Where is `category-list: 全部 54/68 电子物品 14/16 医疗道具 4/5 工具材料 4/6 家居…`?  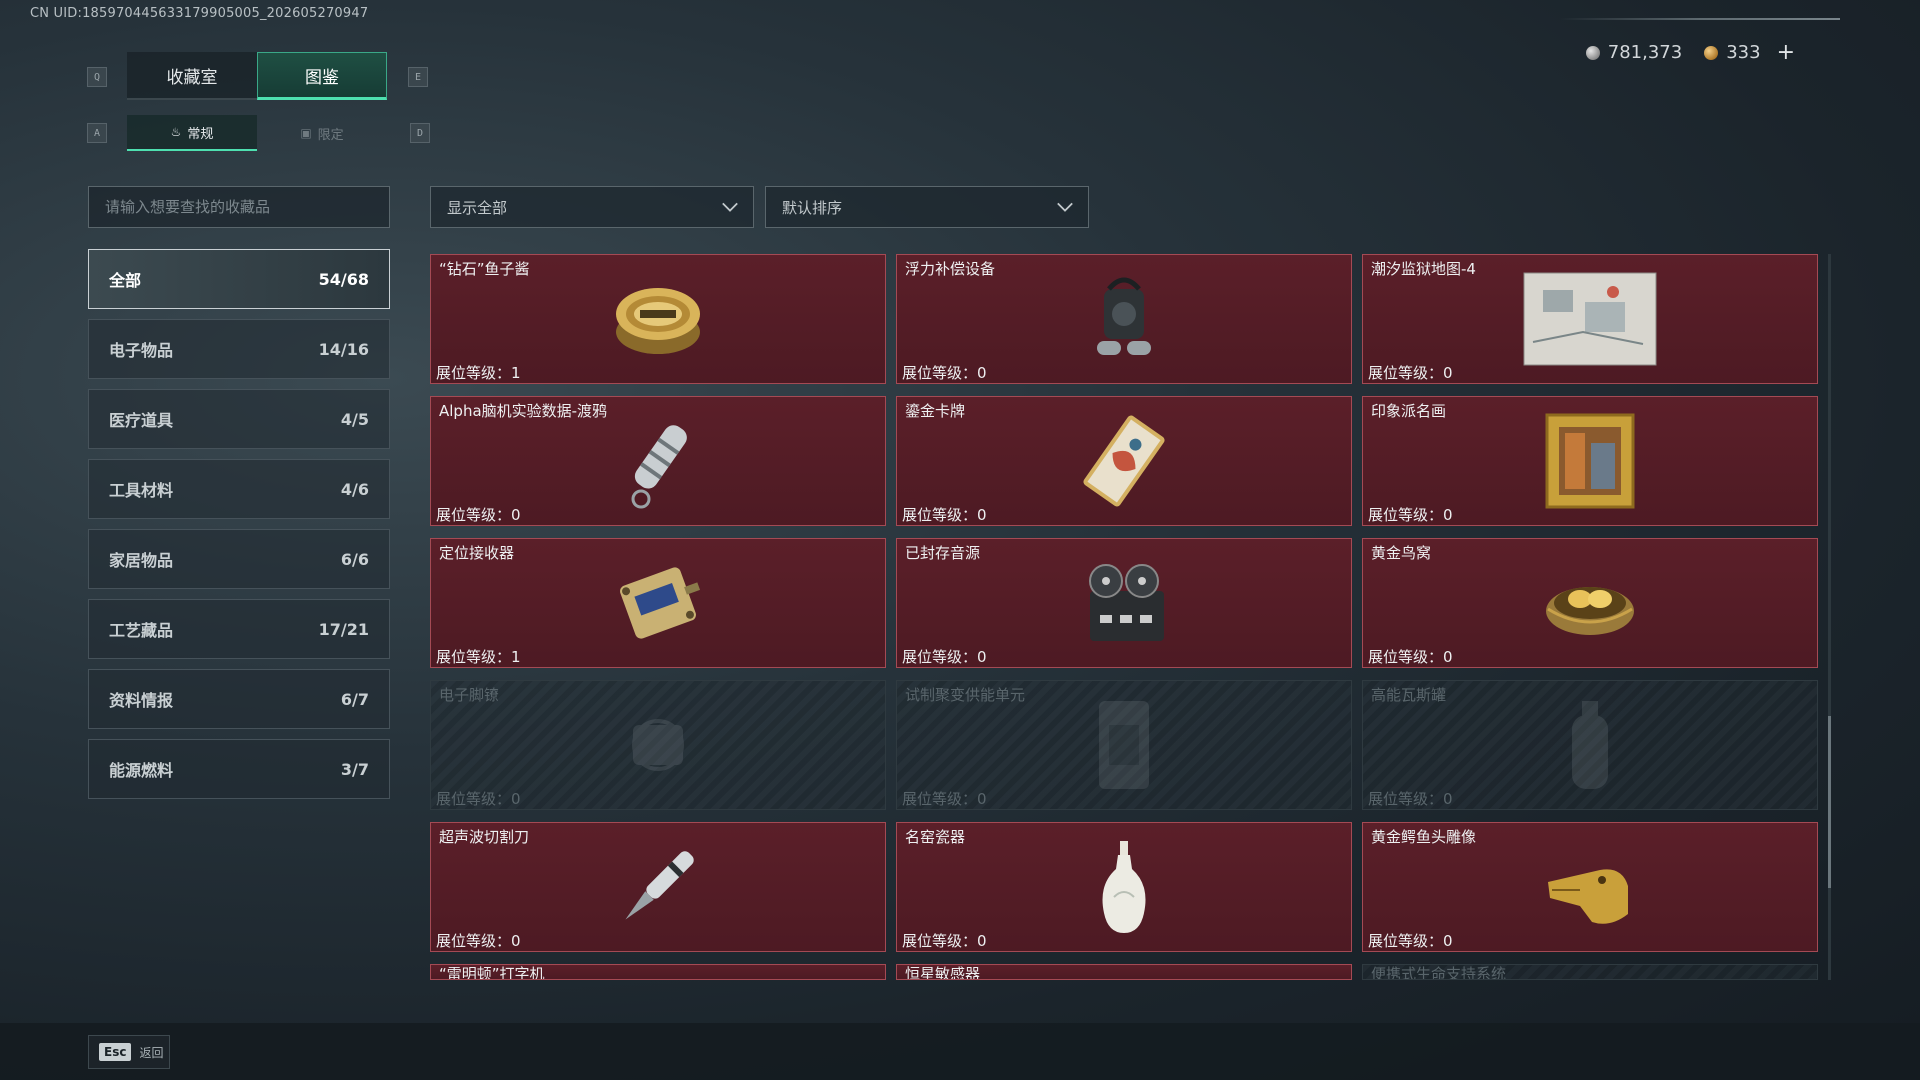 category-list: 全部 54/68 电子物品 14/16 医疗道具 4/5 工具材料 4/6 家居… is located at coordinates (239, 529).